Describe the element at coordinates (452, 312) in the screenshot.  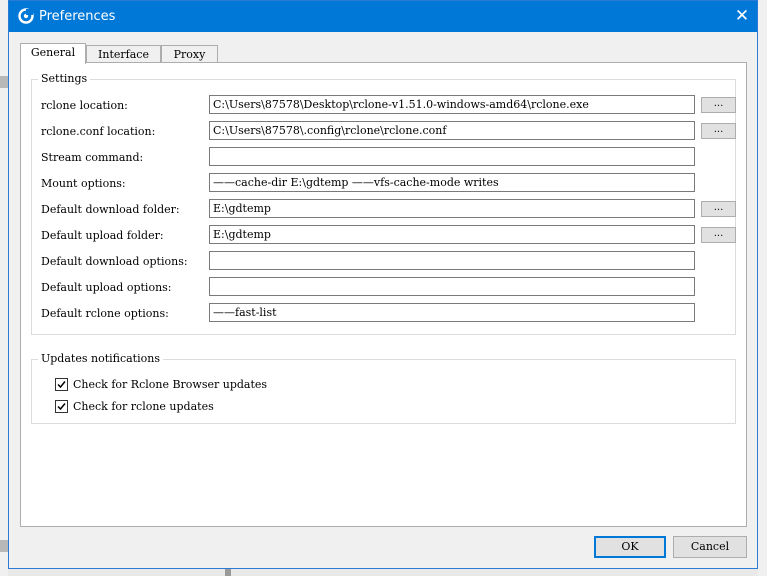
I see `default-rclone-options-field: ——fast-list` at that location.